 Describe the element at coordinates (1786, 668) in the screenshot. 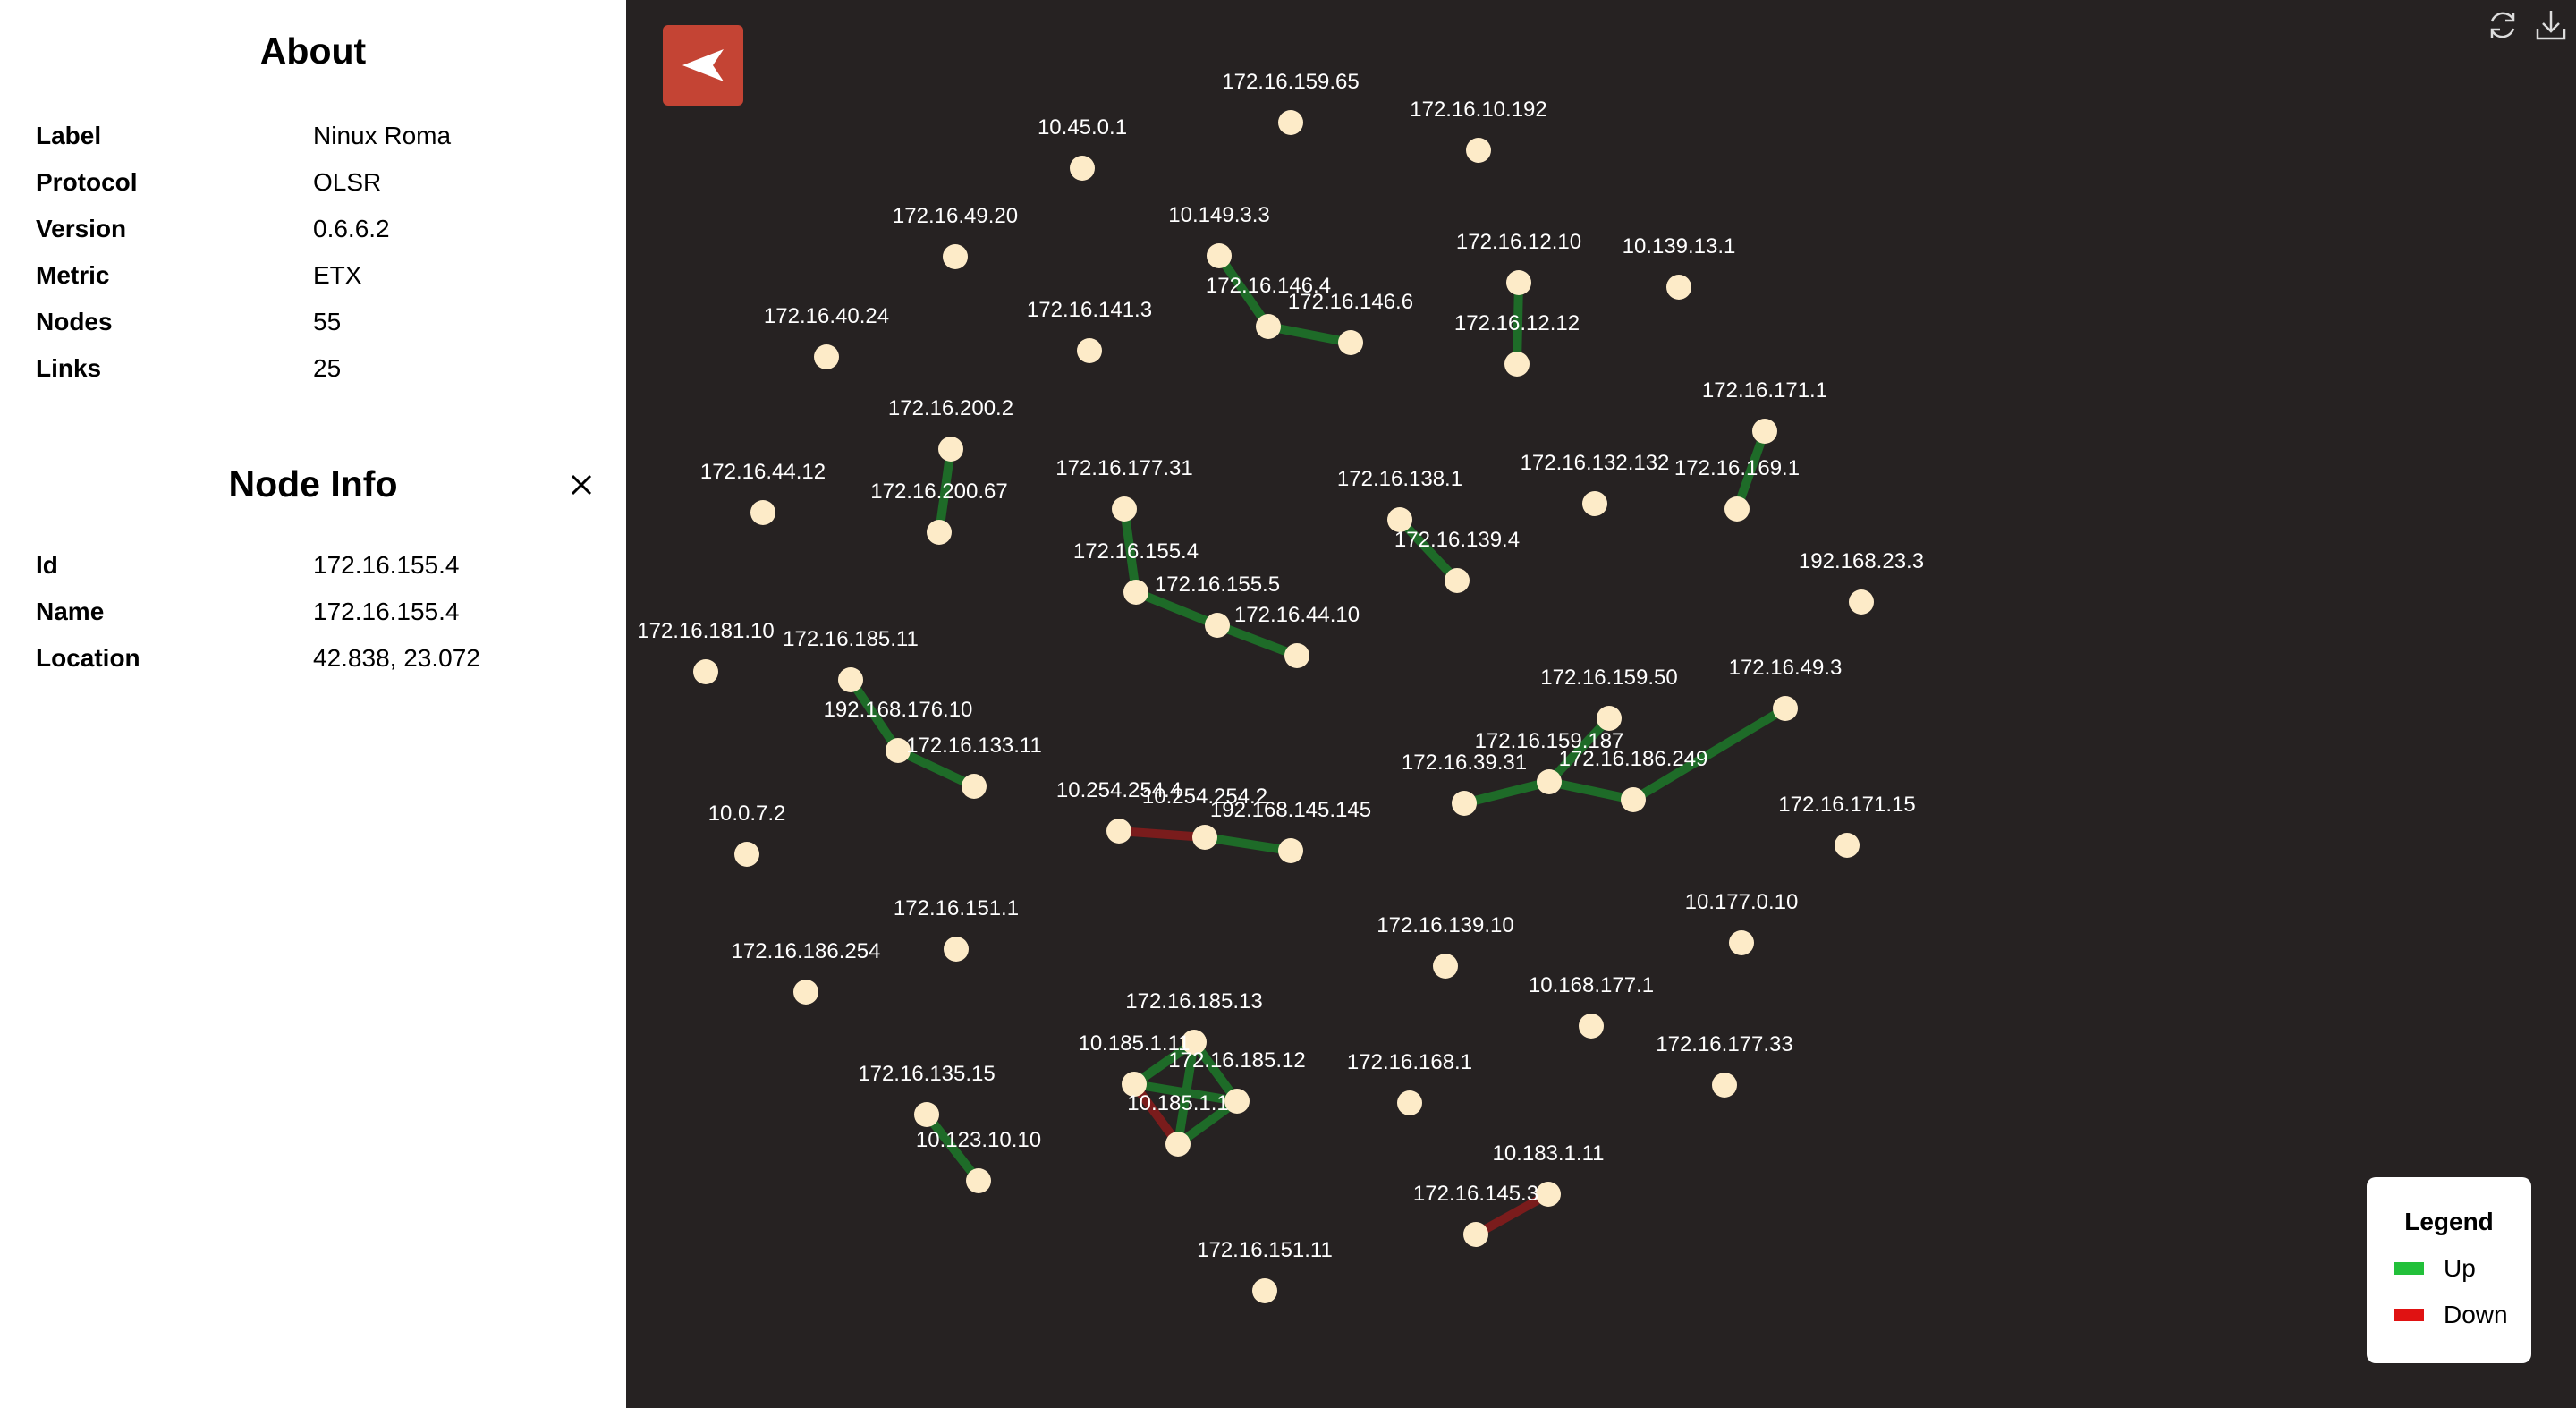

I see `graph-node-label: 172.16.49.3` at that location.